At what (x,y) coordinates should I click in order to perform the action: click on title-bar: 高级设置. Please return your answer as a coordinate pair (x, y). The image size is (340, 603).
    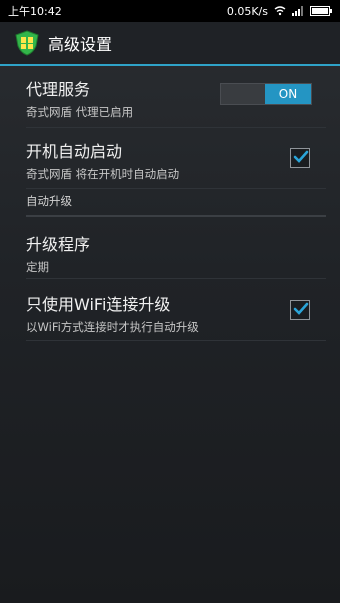
    Looking at the image, I should click on (170, 44).